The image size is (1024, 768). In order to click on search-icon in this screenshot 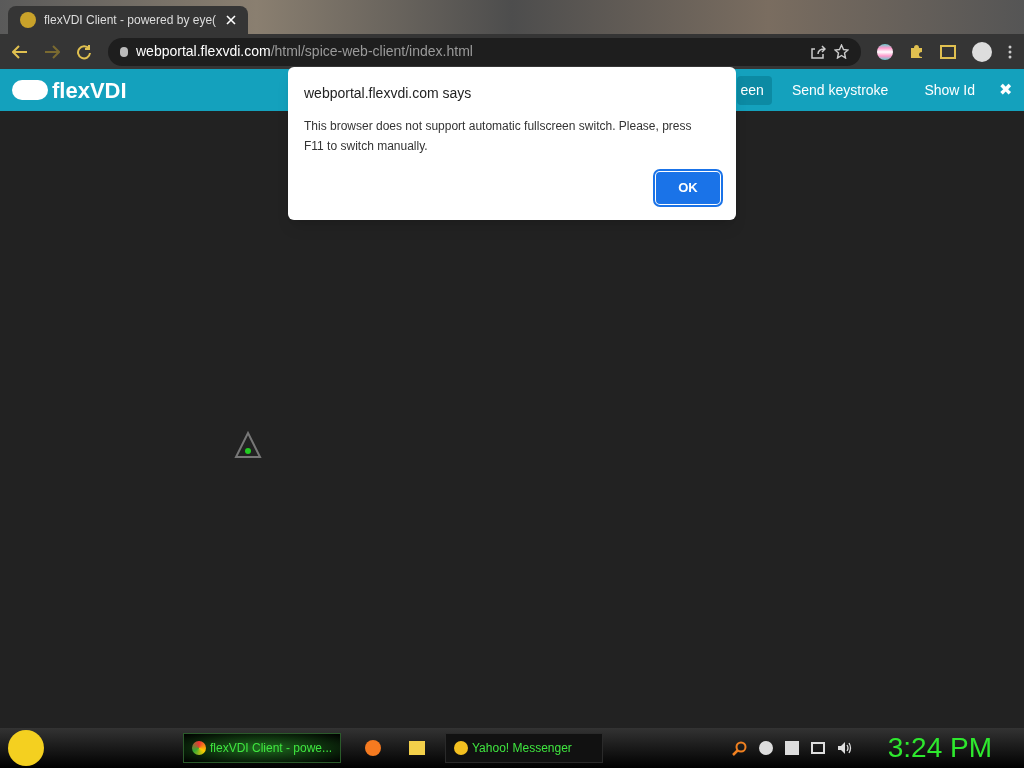, I will do `click(739, 748)`.